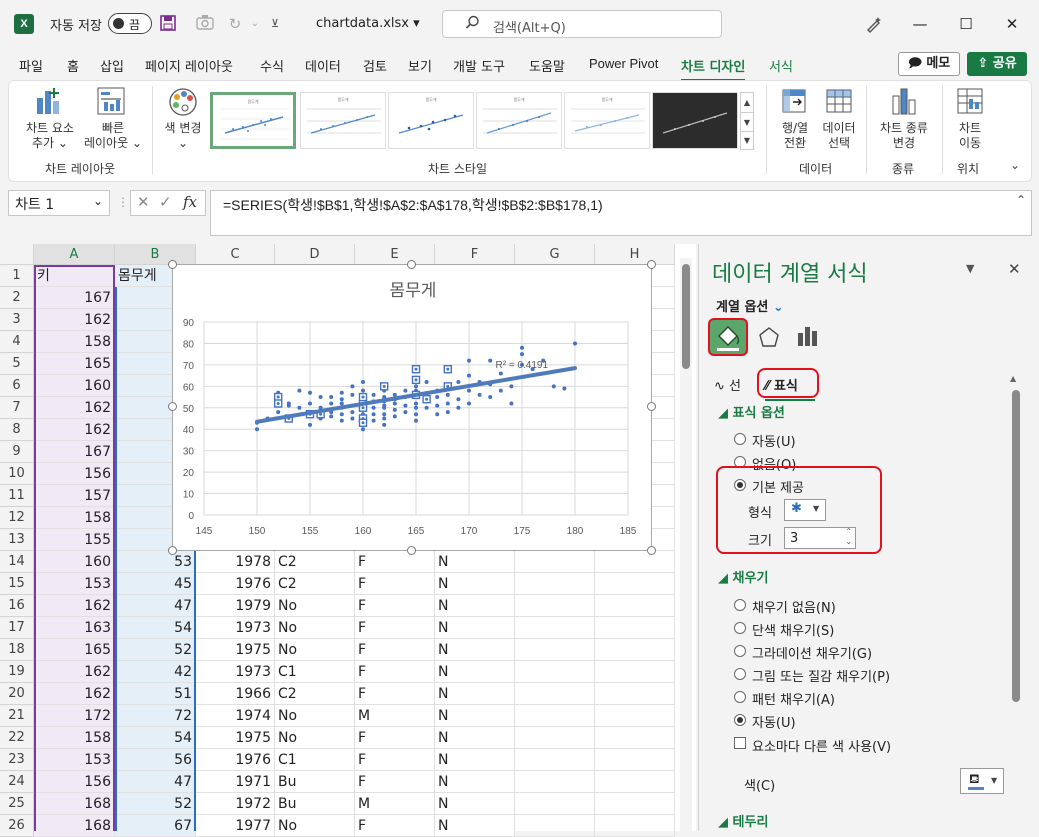 This screenshot has height=837, width=1039. Describe the element at coordinates (475, 254) in the screenshot. I see `column-header-f: F` at that location.